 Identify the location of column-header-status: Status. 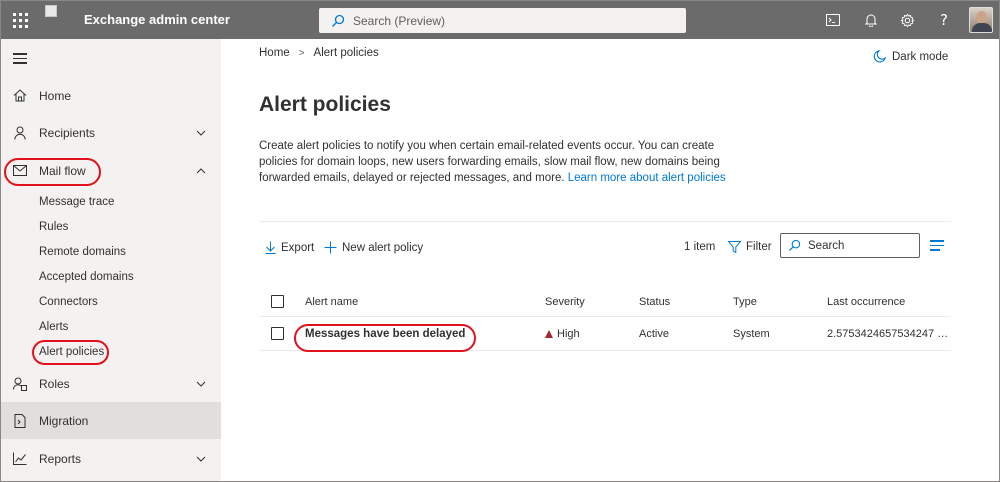
(654, 302).